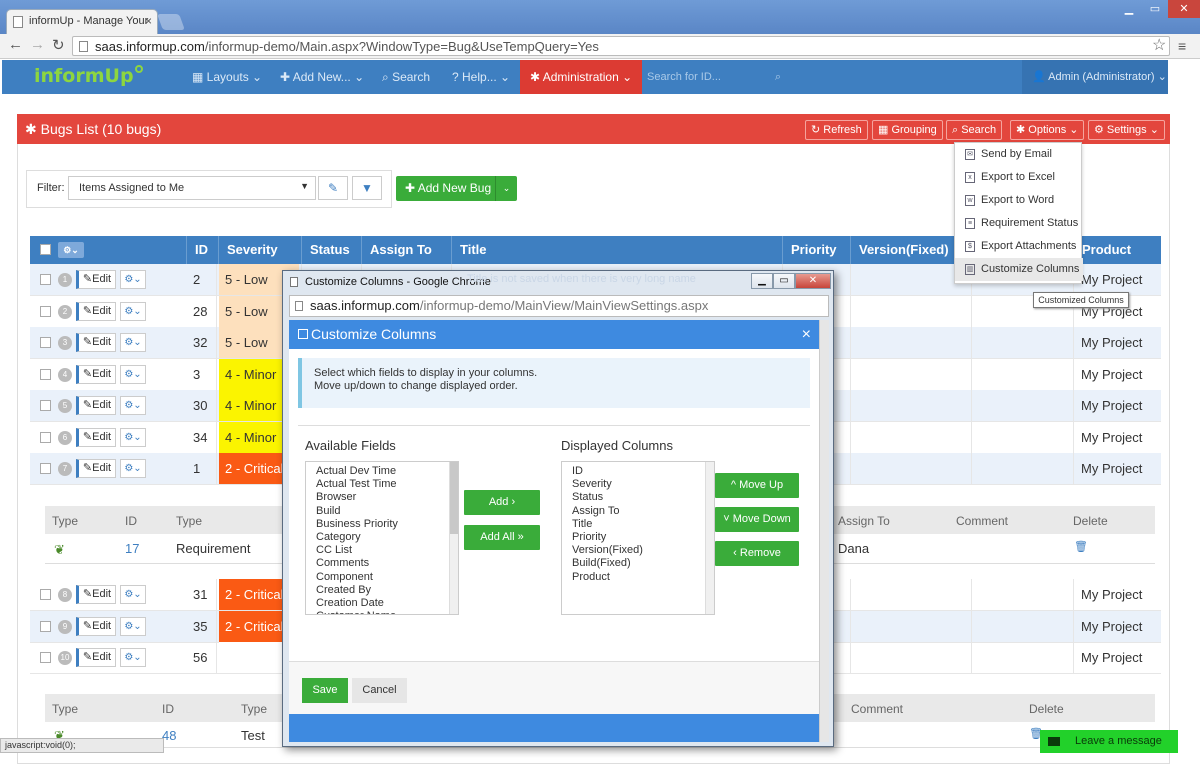 The image size is (1200, 765). What do you see at coordinates (1019, 269) in the screenshot?
I see `menu-customize-columns: ▥ Customize Columns` at bounding box center [1019, 269].